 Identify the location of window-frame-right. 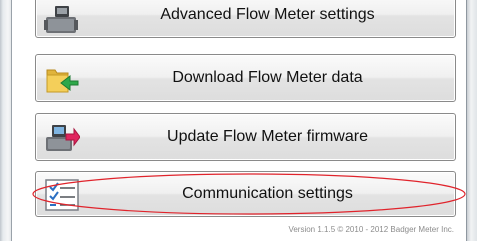
(471, 120).